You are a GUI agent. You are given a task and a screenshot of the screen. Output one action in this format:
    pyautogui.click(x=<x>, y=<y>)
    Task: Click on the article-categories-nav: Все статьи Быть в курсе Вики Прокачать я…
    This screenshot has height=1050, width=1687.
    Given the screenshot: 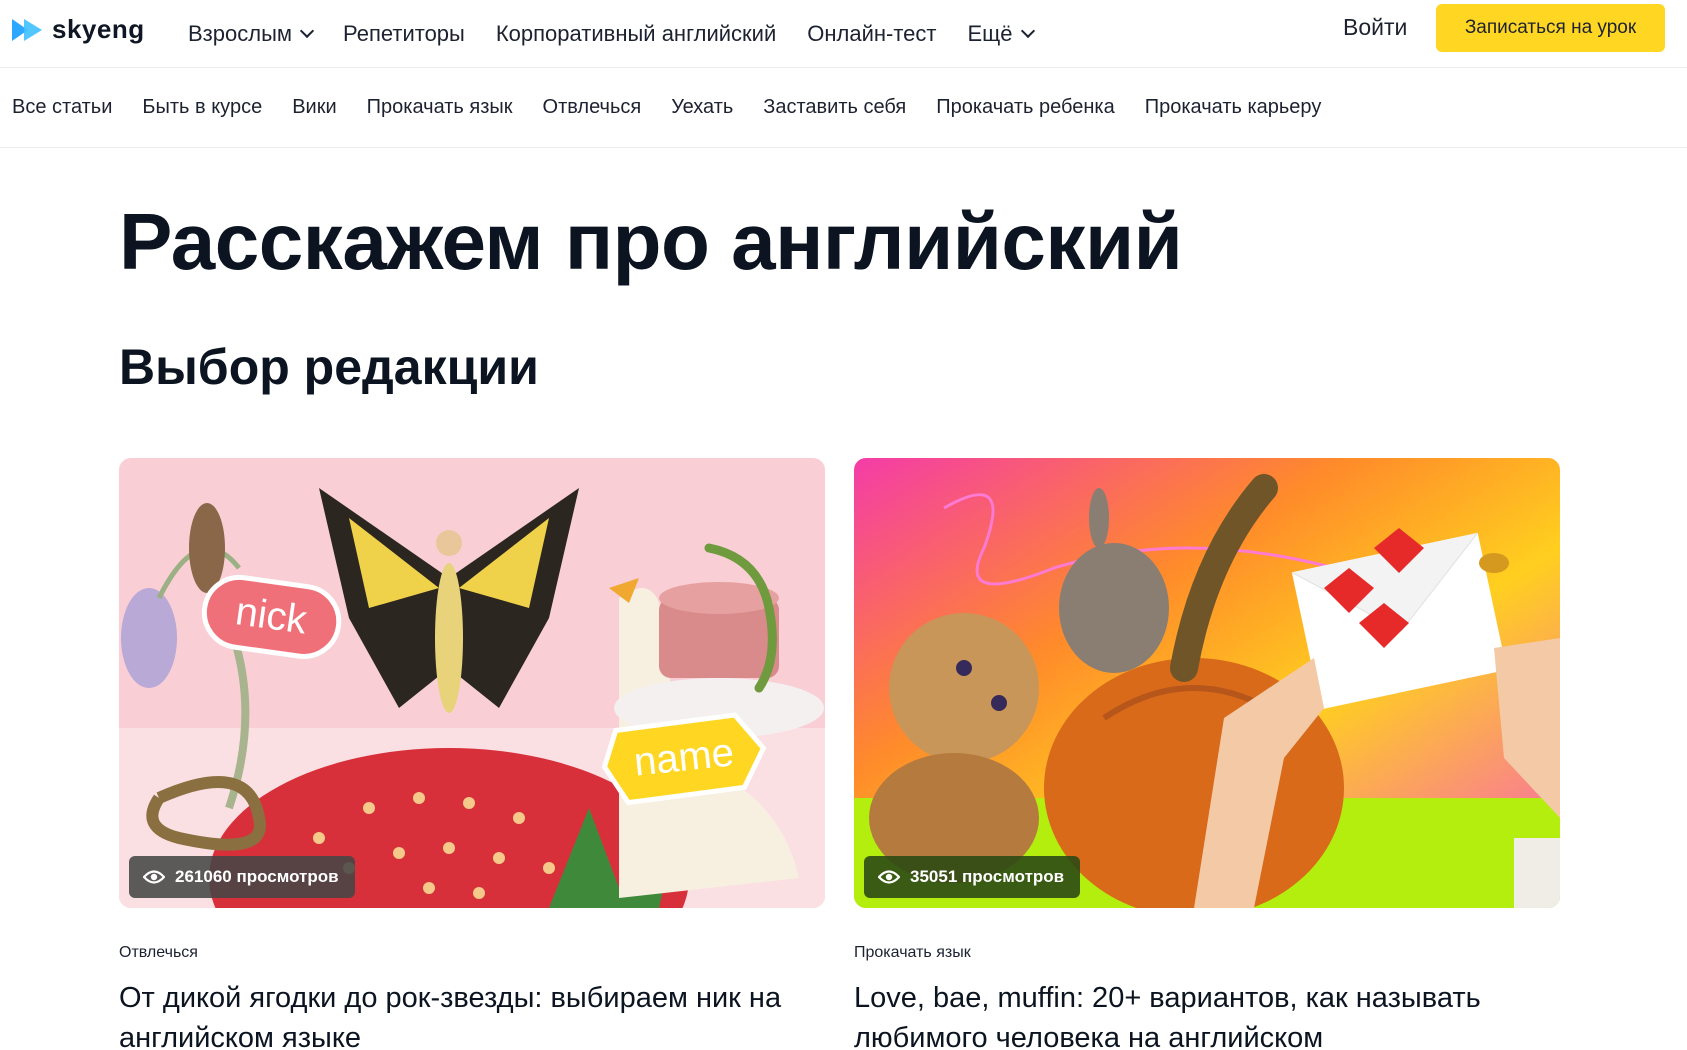 What is the action you would take?
    pyautogui.click(x=843, y=108)
    